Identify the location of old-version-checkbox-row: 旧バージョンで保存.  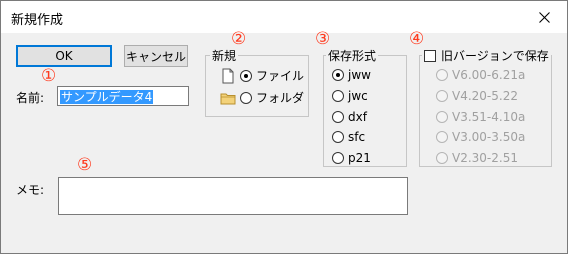
(486, 55).